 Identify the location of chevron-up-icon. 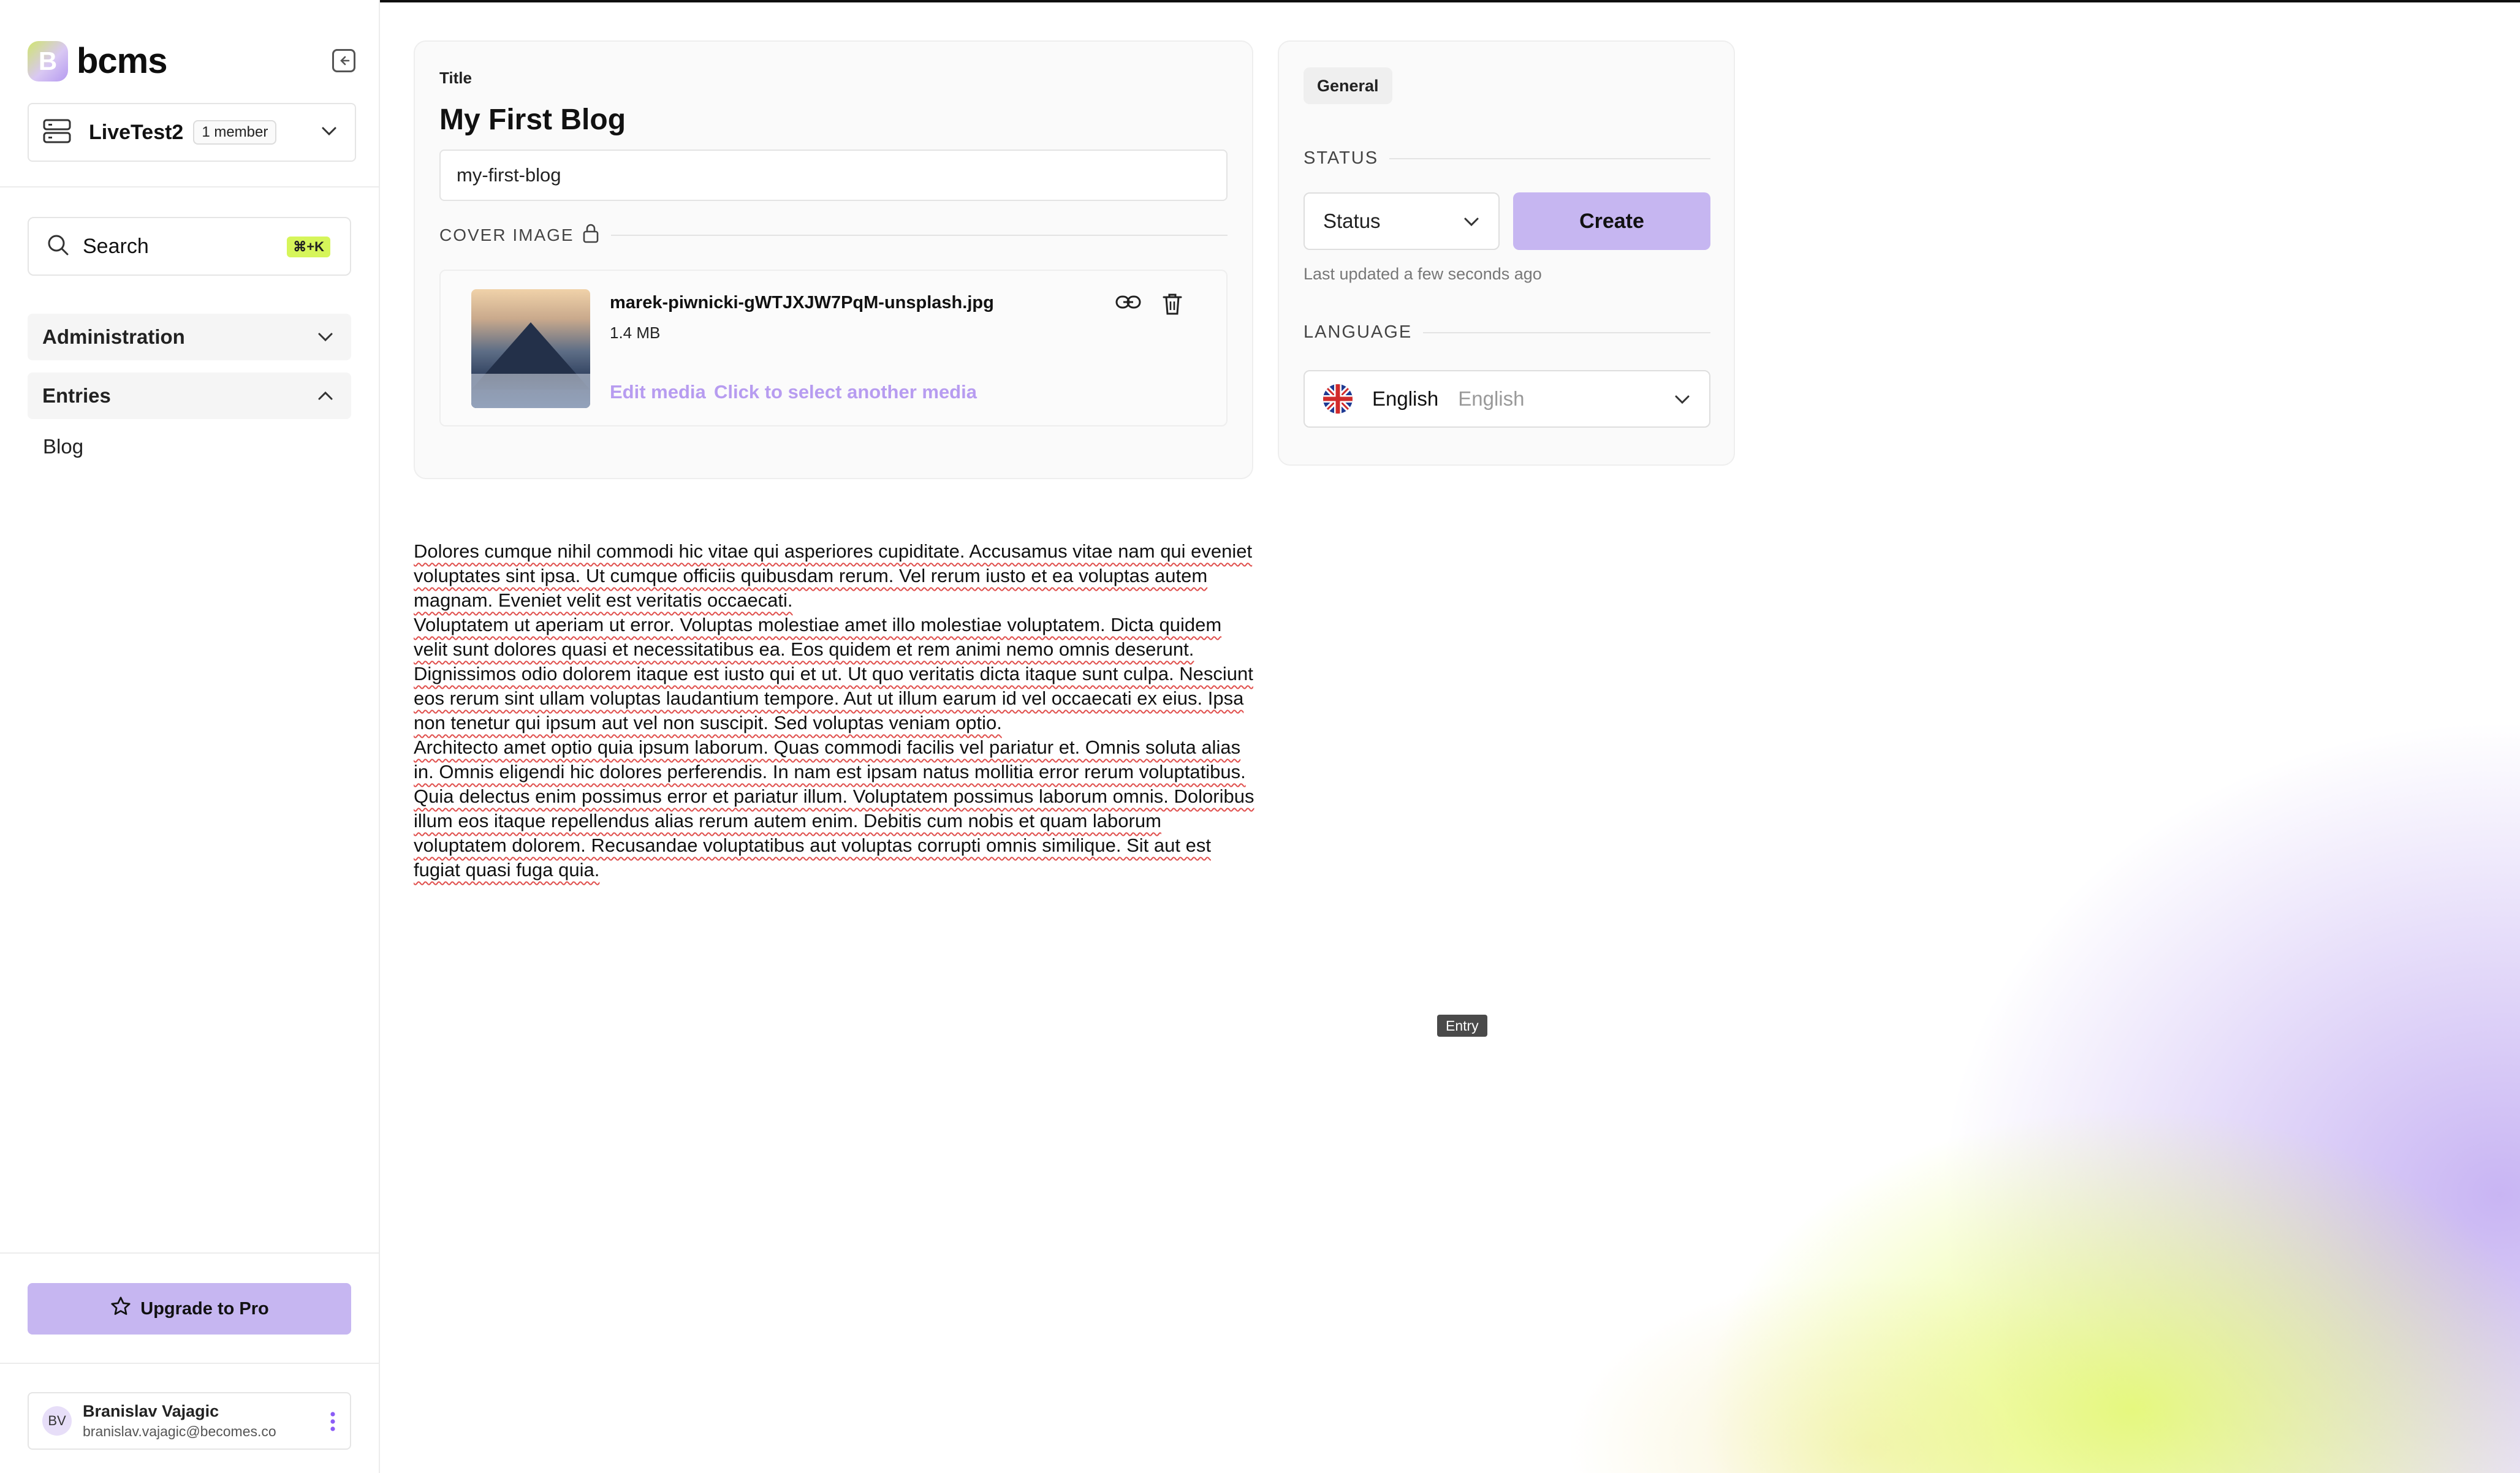
(325, 399).